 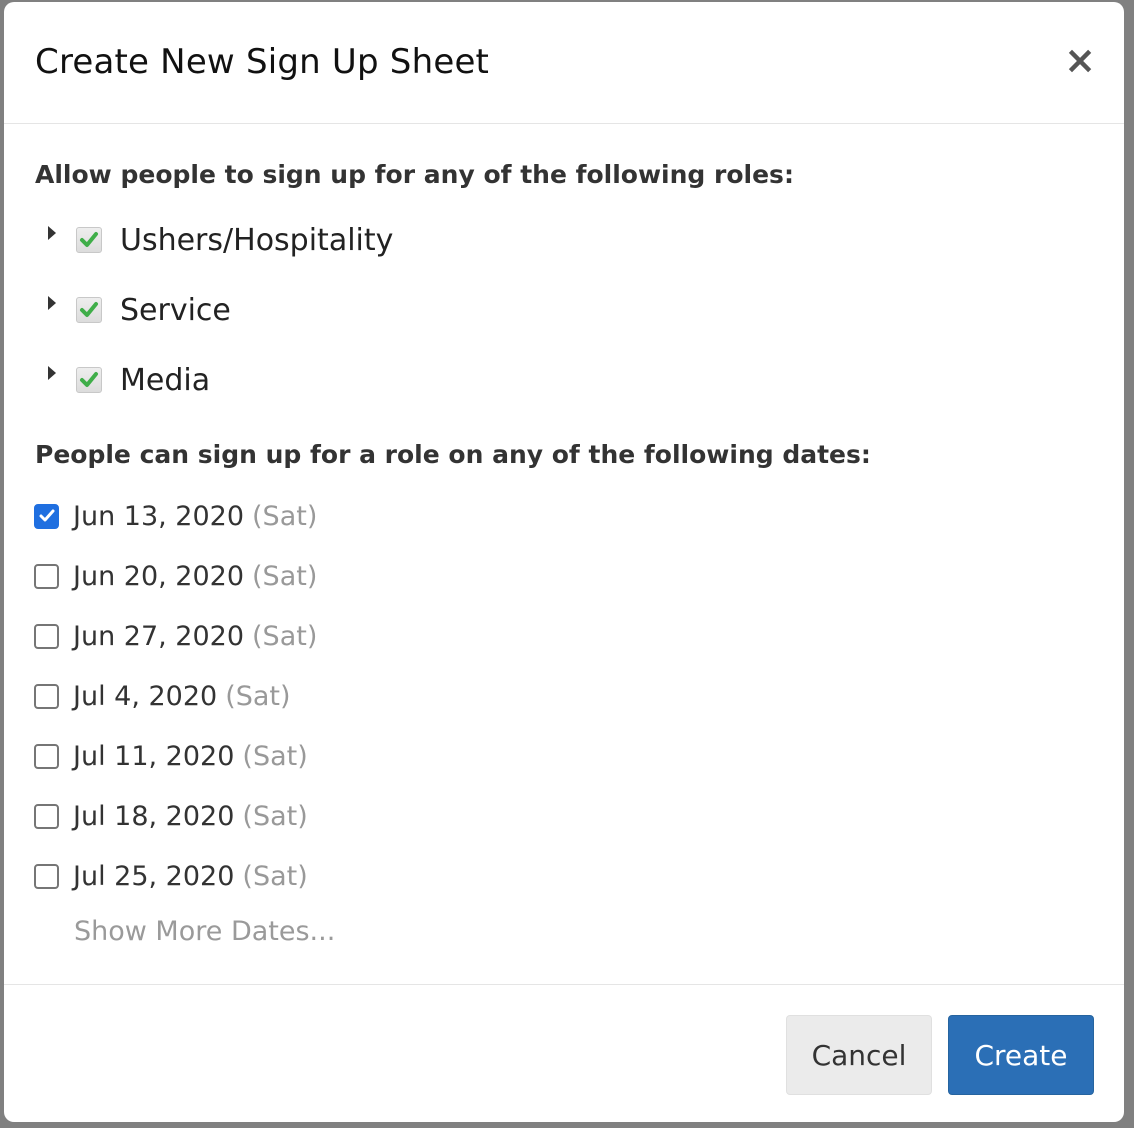 I want to click on date-label: Jul 11, 2020, so click(x=154, y=756).